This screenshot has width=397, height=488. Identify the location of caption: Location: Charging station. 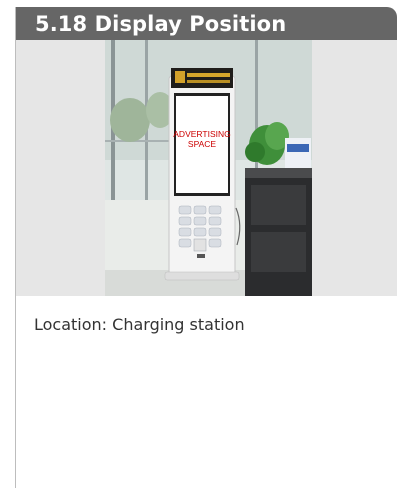
(139, 324).